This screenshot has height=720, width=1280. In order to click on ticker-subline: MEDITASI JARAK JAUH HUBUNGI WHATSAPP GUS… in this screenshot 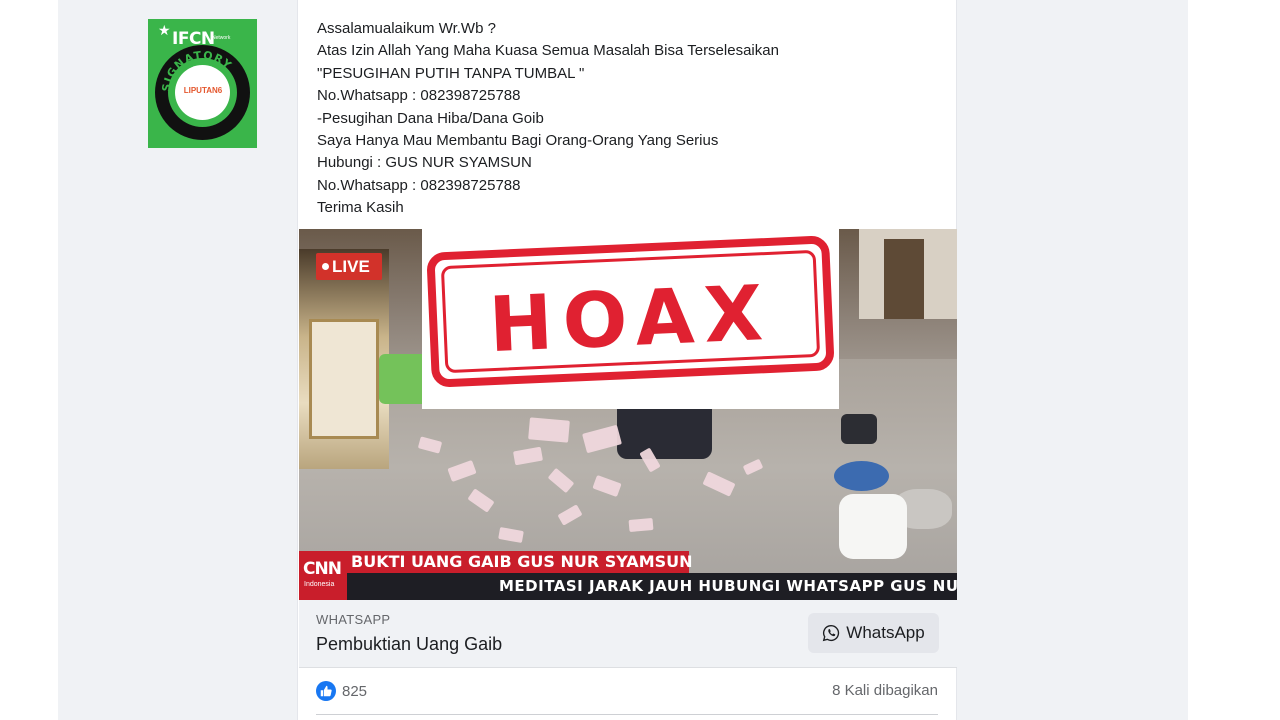, I will do `click(728, 586)`.